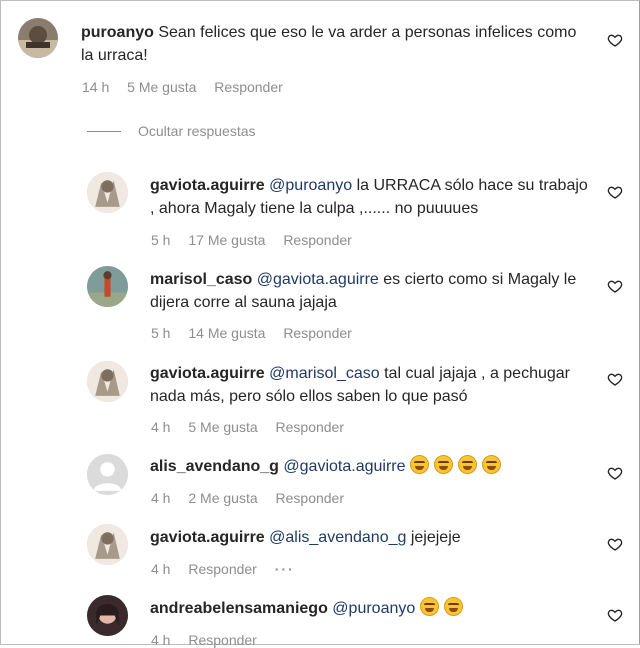  What do you see at coordinates (107, 615) in the screenshot?
I see `avatar-andreabelensamaniego` at bounding box center [107, 615].